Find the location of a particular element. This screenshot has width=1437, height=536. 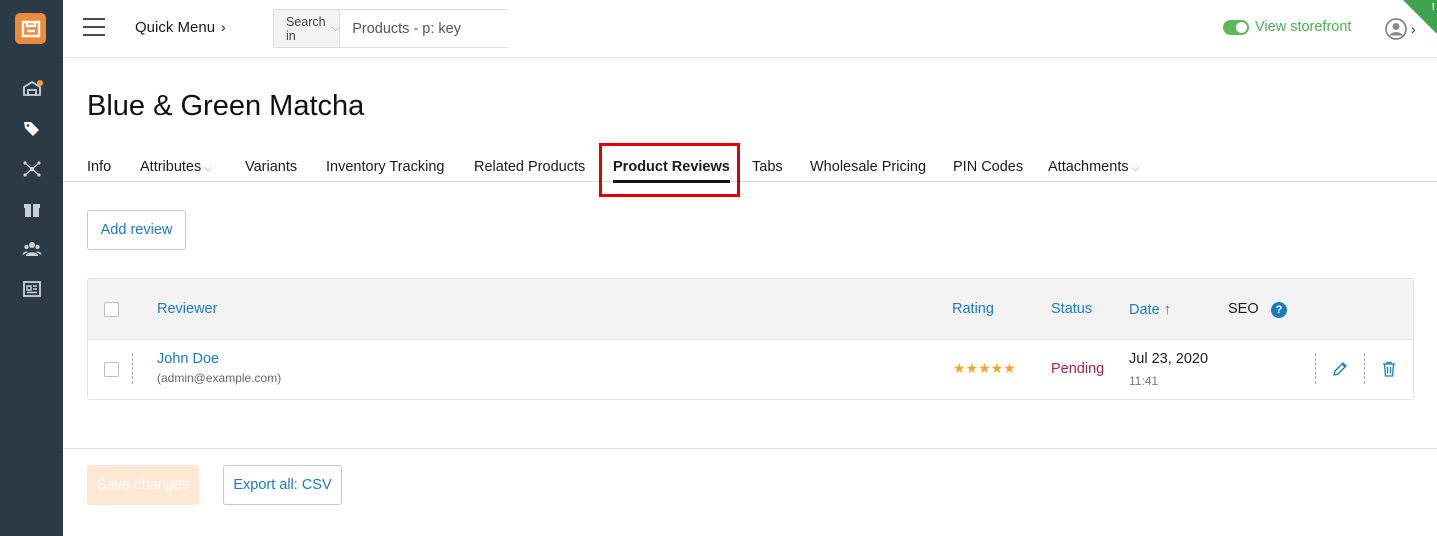

tab-info: Info is located at coordinates (99, 167).